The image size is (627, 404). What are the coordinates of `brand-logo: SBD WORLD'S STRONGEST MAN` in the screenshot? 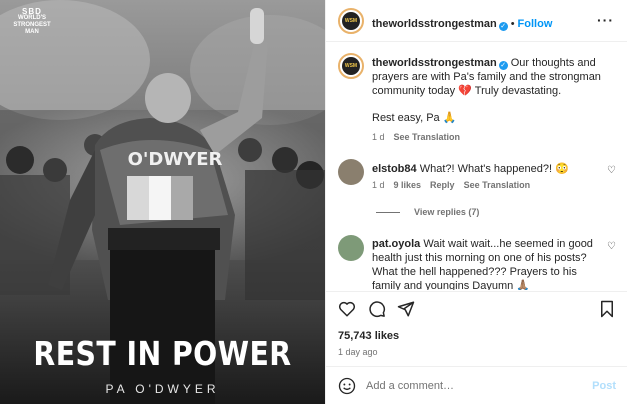 It's located at (32, 23).